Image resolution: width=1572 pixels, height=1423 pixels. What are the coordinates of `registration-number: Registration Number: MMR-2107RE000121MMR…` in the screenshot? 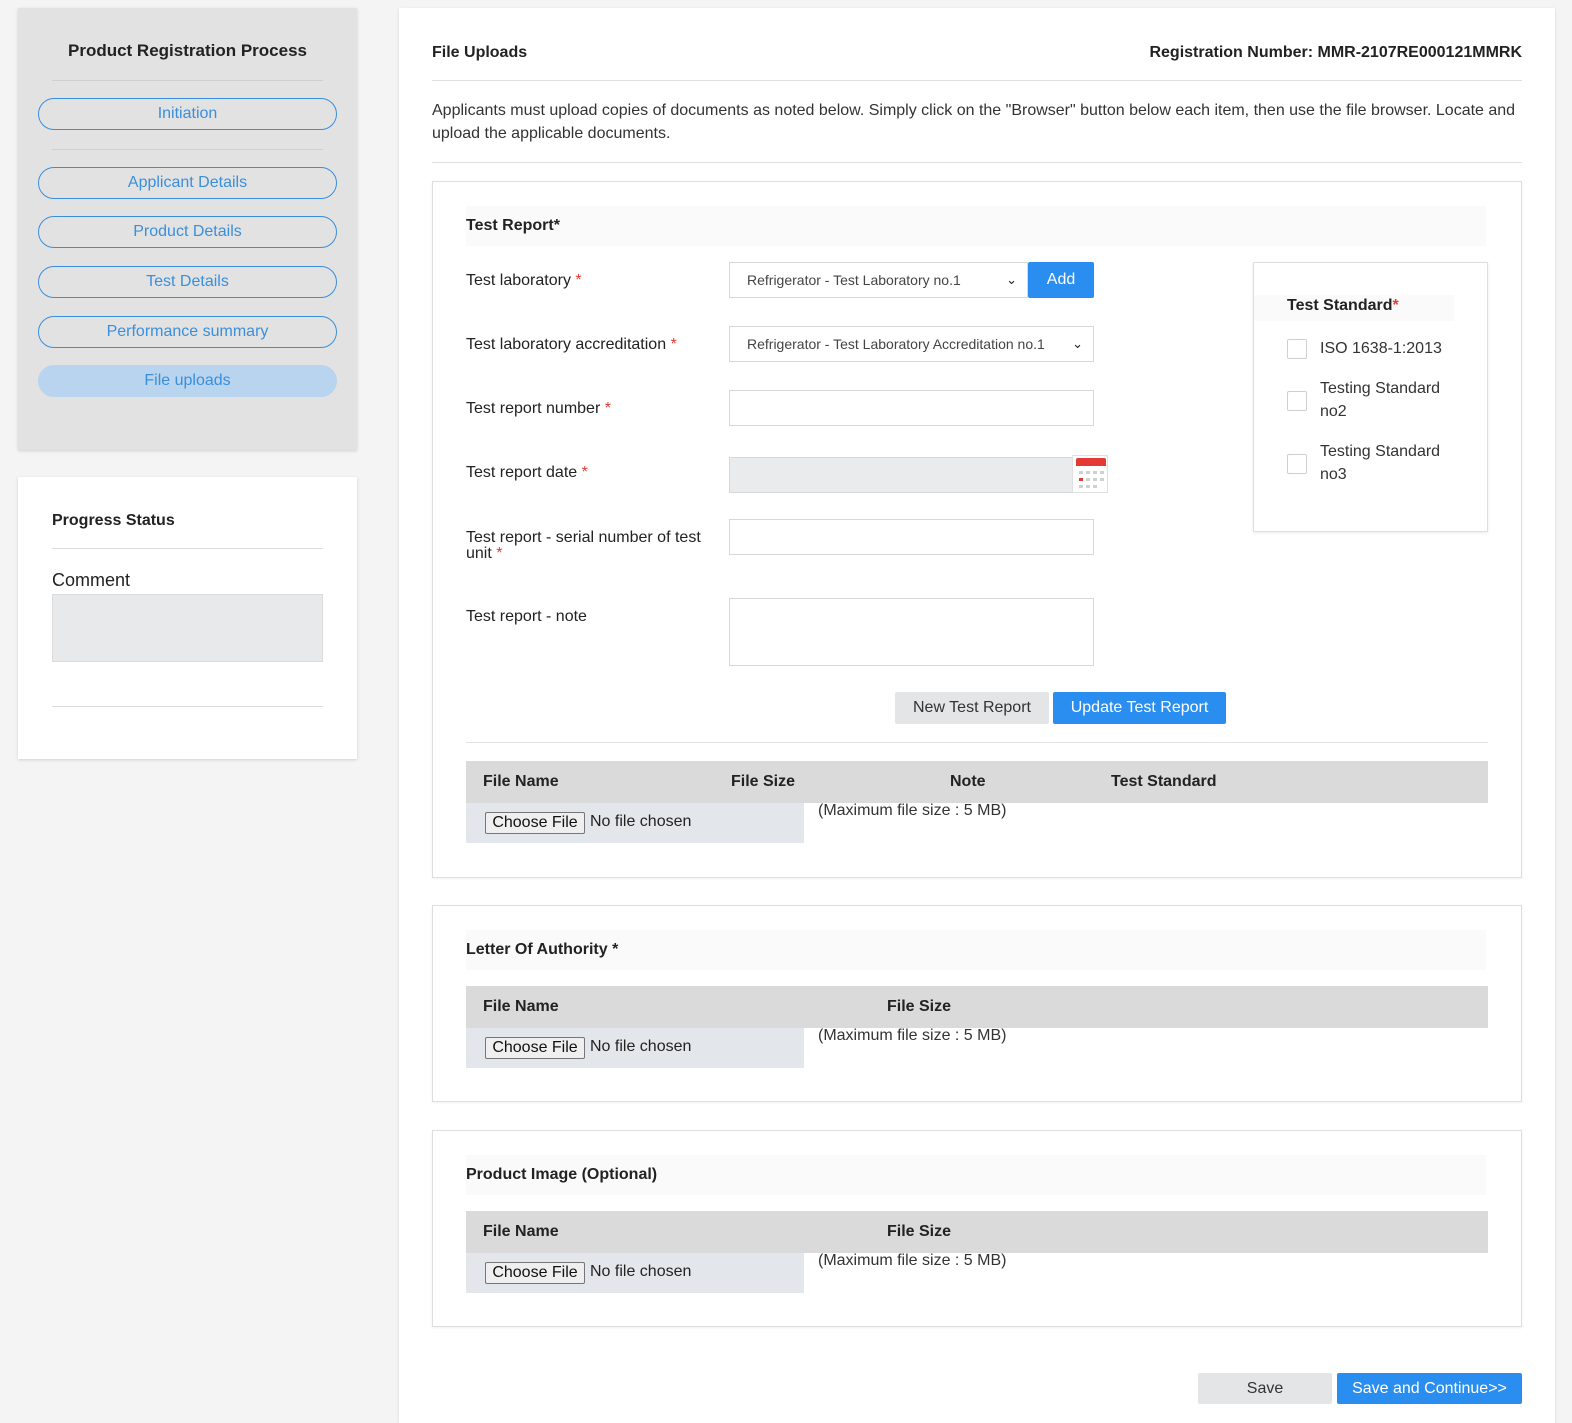 It's located at (1335, 52).